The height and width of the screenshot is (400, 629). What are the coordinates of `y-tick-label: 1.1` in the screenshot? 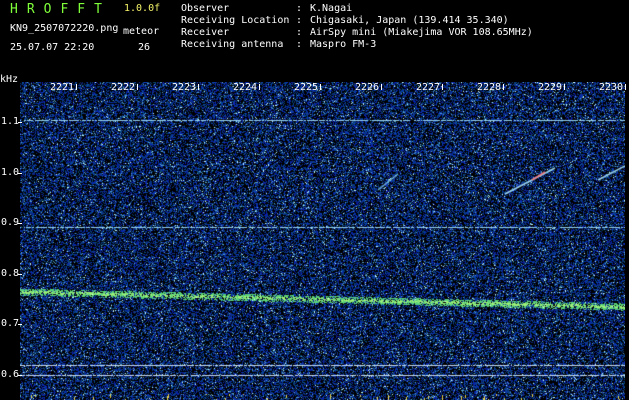 It's located at (10, 122).